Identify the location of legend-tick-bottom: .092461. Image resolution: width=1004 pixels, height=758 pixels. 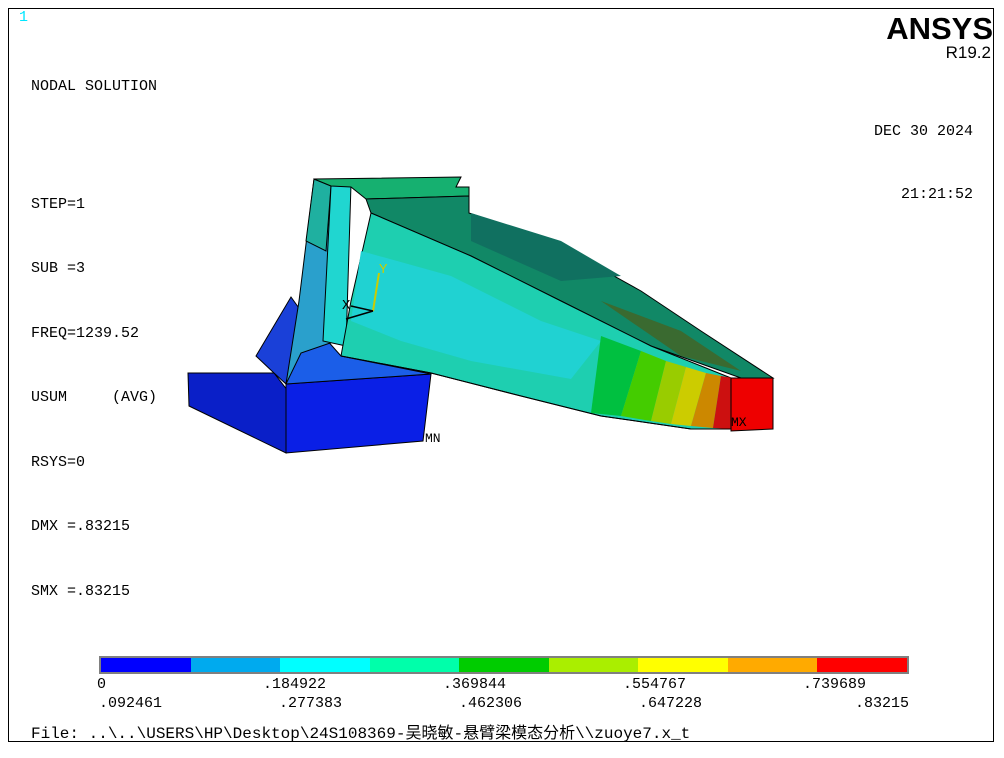
(131, 703).